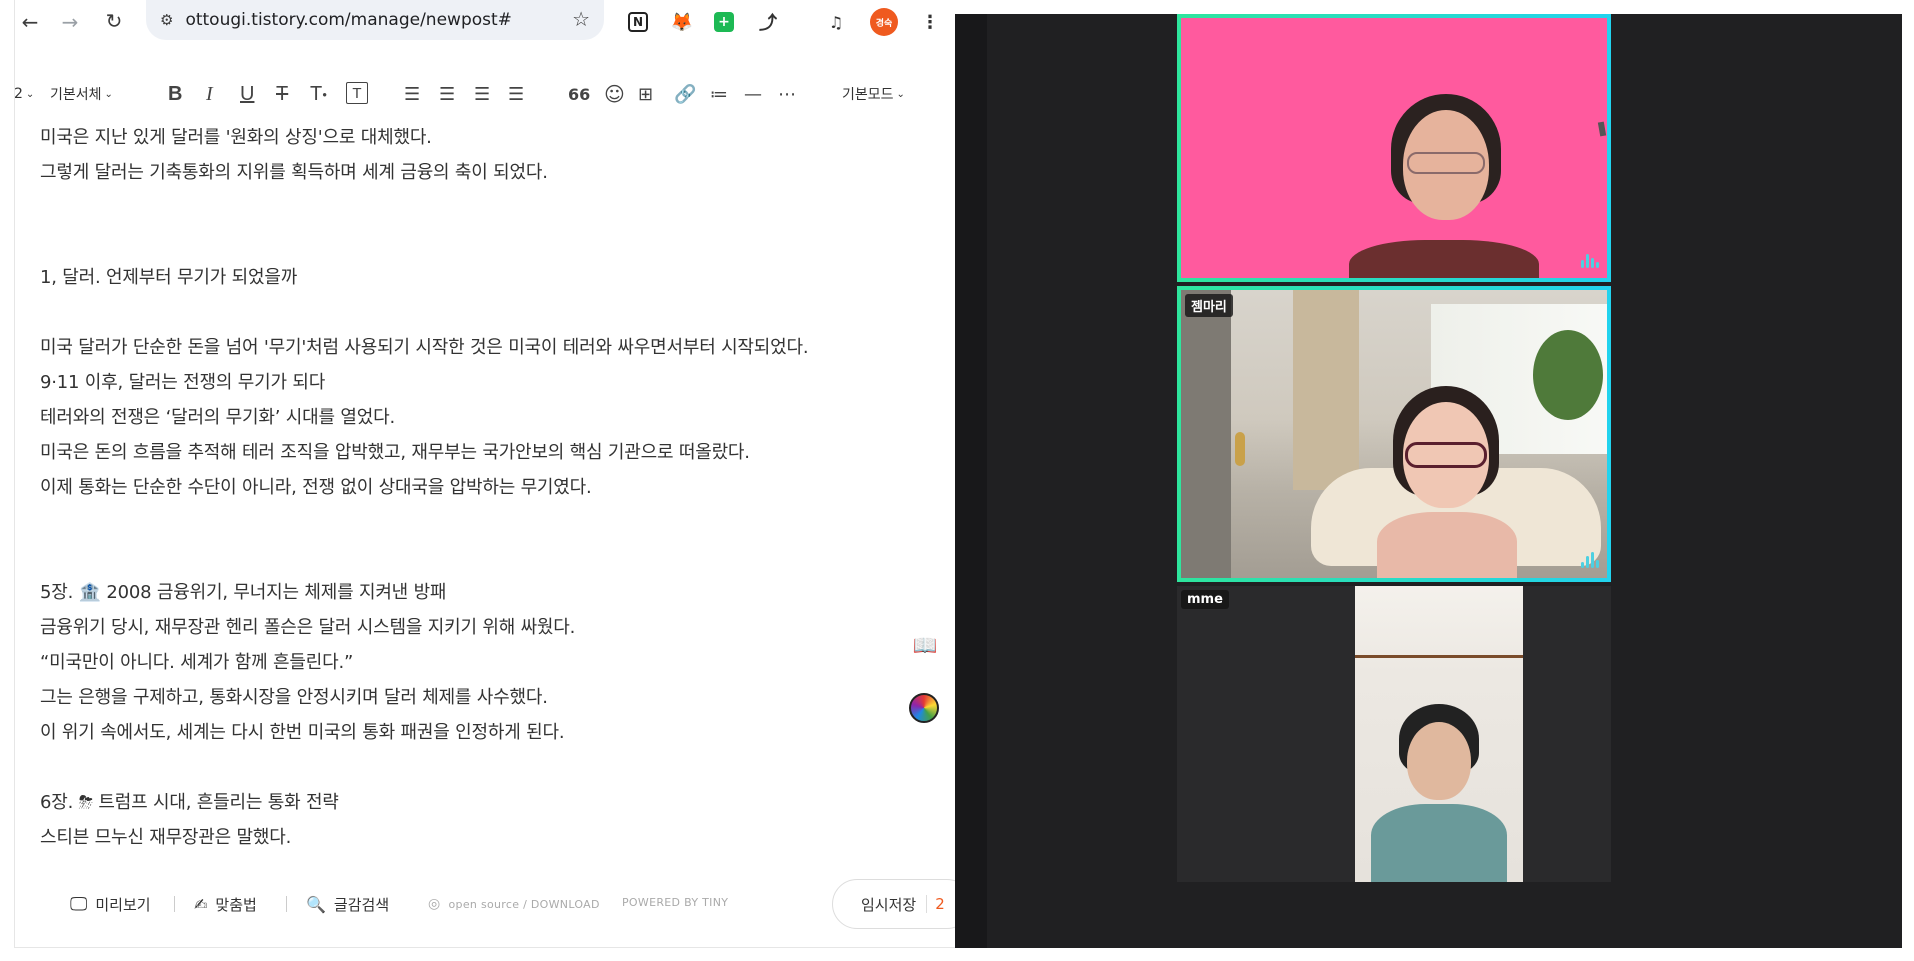  I want to click on content-line: 9·11 이후, 달러는 전쟁의 무기가 되다, so click(183, 382).